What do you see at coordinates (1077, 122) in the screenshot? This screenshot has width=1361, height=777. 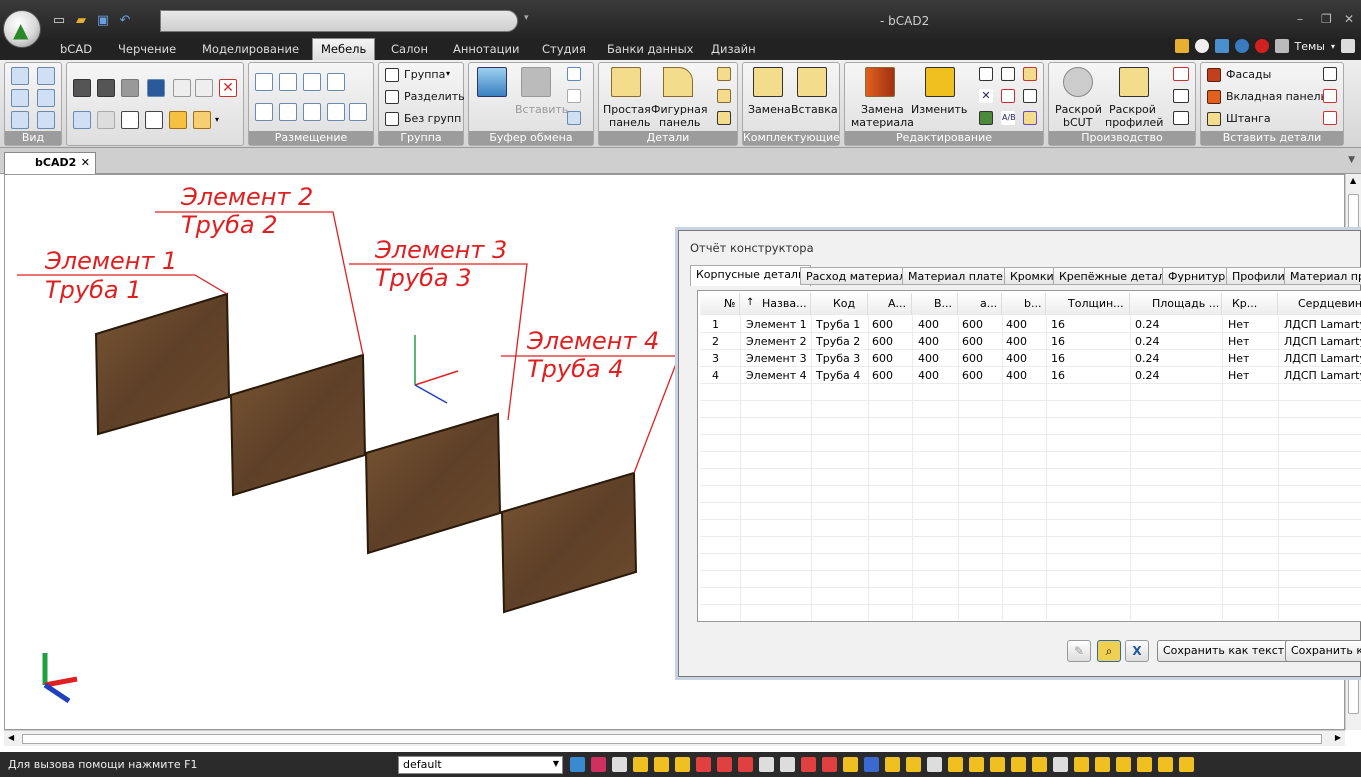 I see `cut-bcut-line2: bCUT` at bounding box center [1077, 122].